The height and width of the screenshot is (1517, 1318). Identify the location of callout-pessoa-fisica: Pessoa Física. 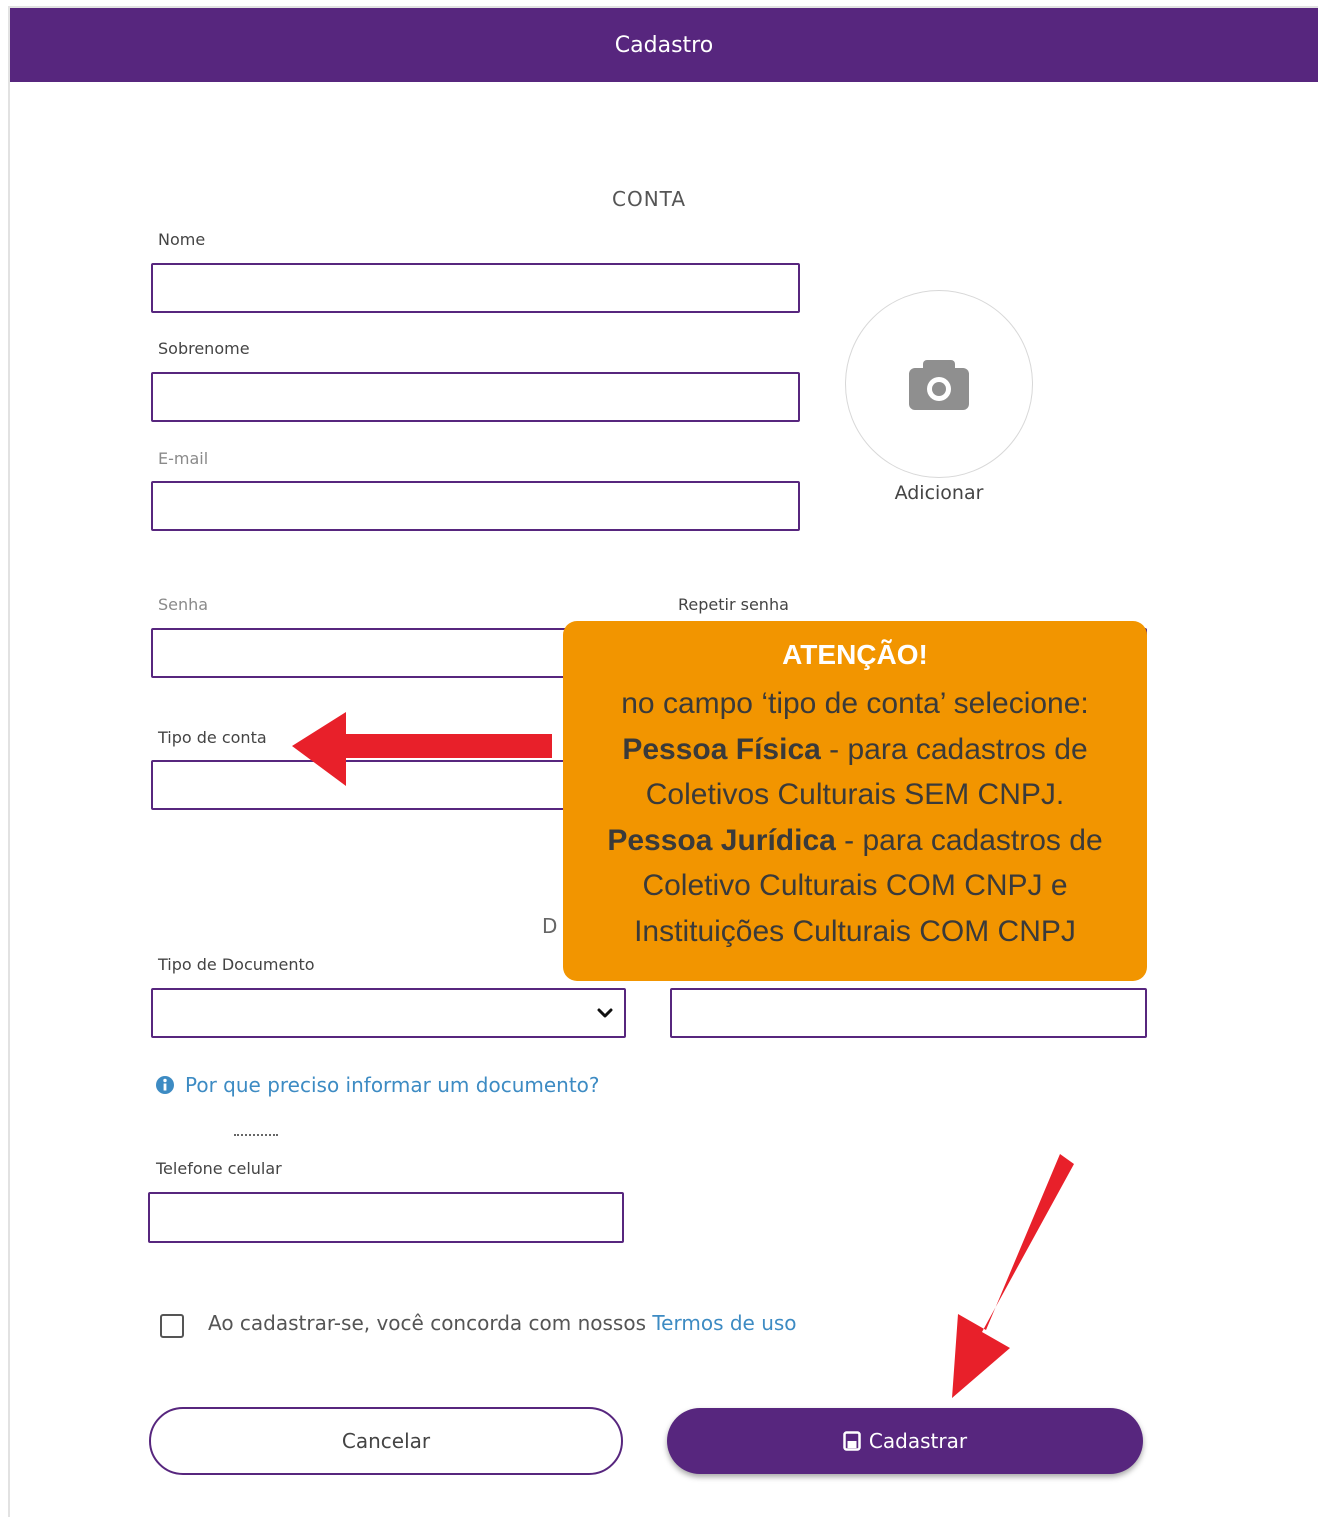
(721, 749).